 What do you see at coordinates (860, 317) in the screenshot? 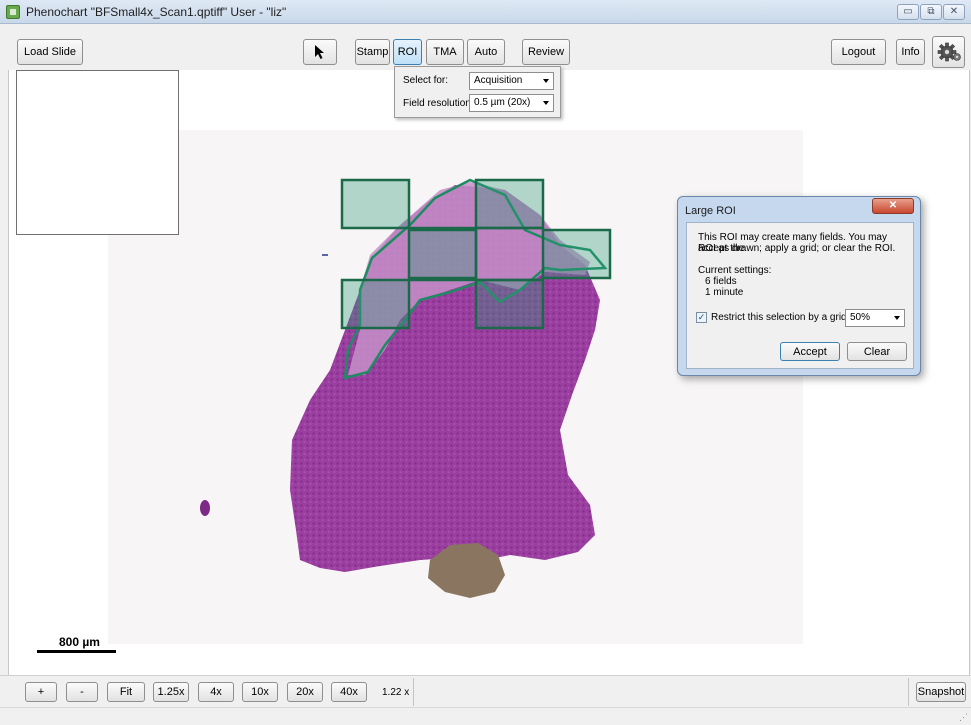
I see `grid-size-value: 50%` at bounding box center [860, 317].